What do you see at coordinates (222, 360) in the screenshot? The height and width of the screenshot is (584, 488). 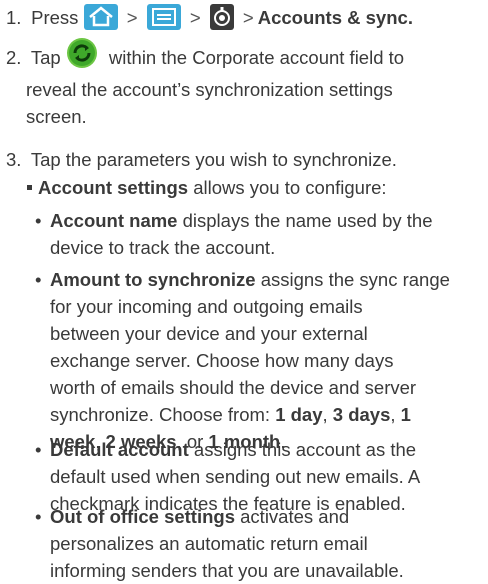 I see `bullet-text: exchange server. Choose how many days` at bounding box center [222, 360].